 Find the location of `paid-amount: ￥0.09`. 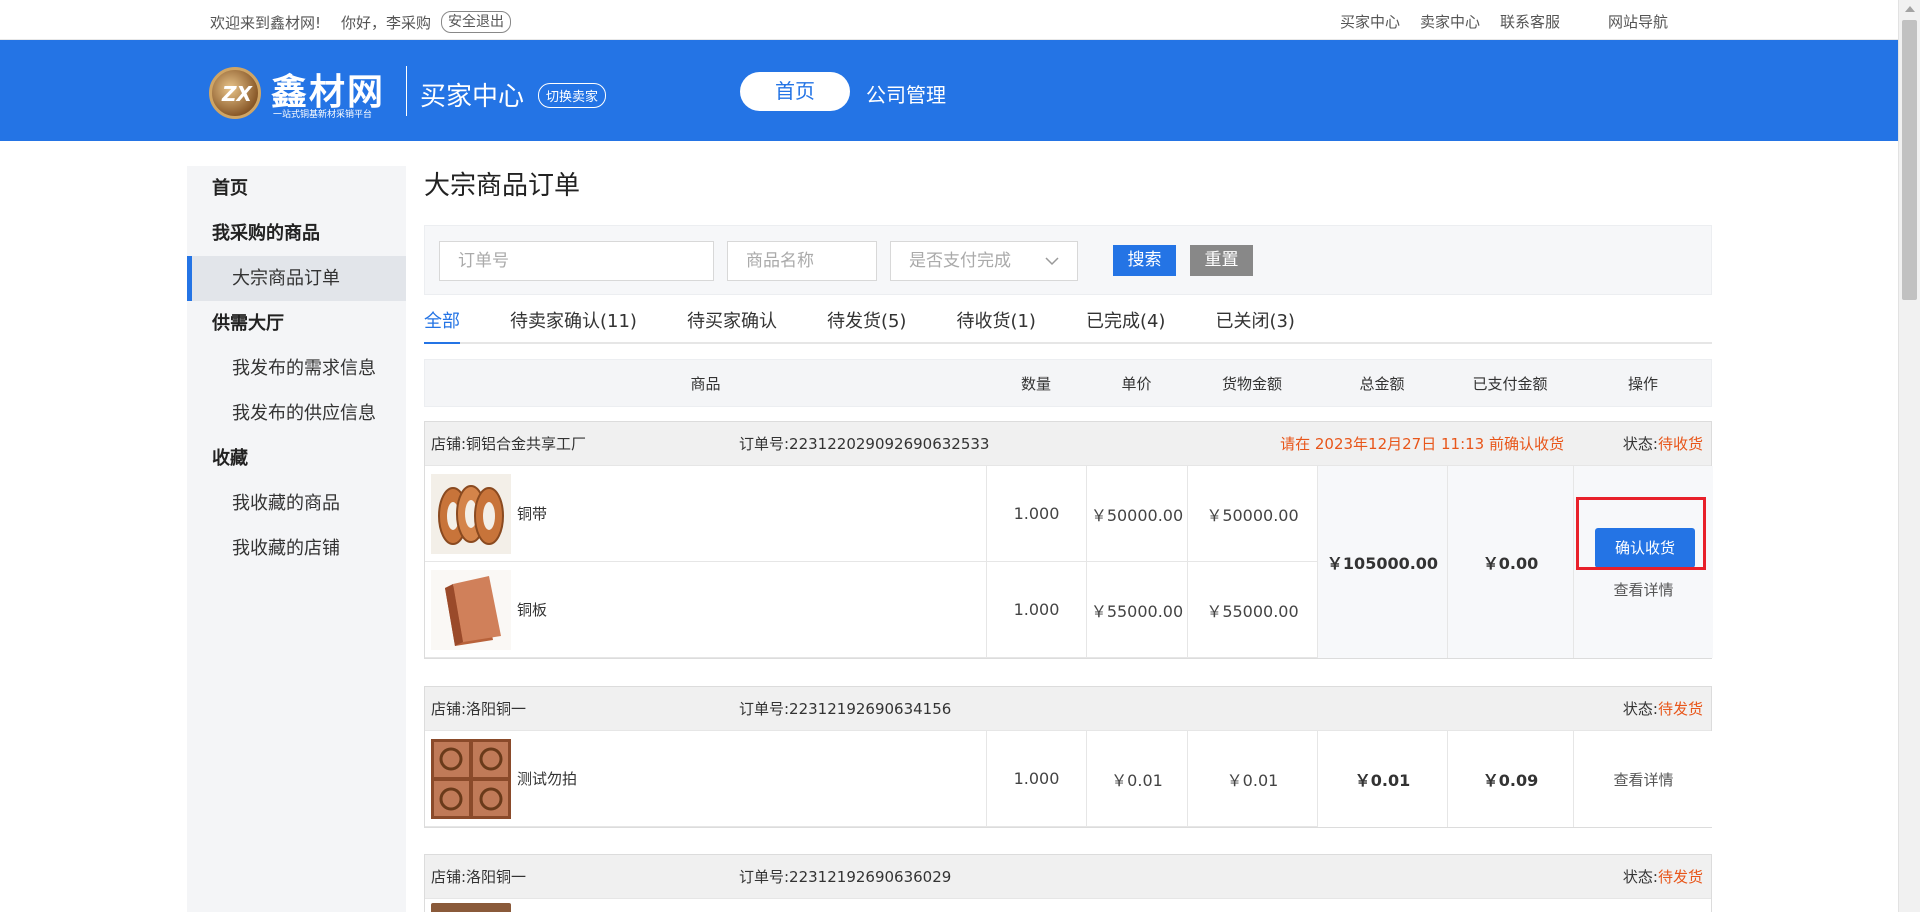

paid-amount: ￥0.09 is located at coordinates (1510, 779).